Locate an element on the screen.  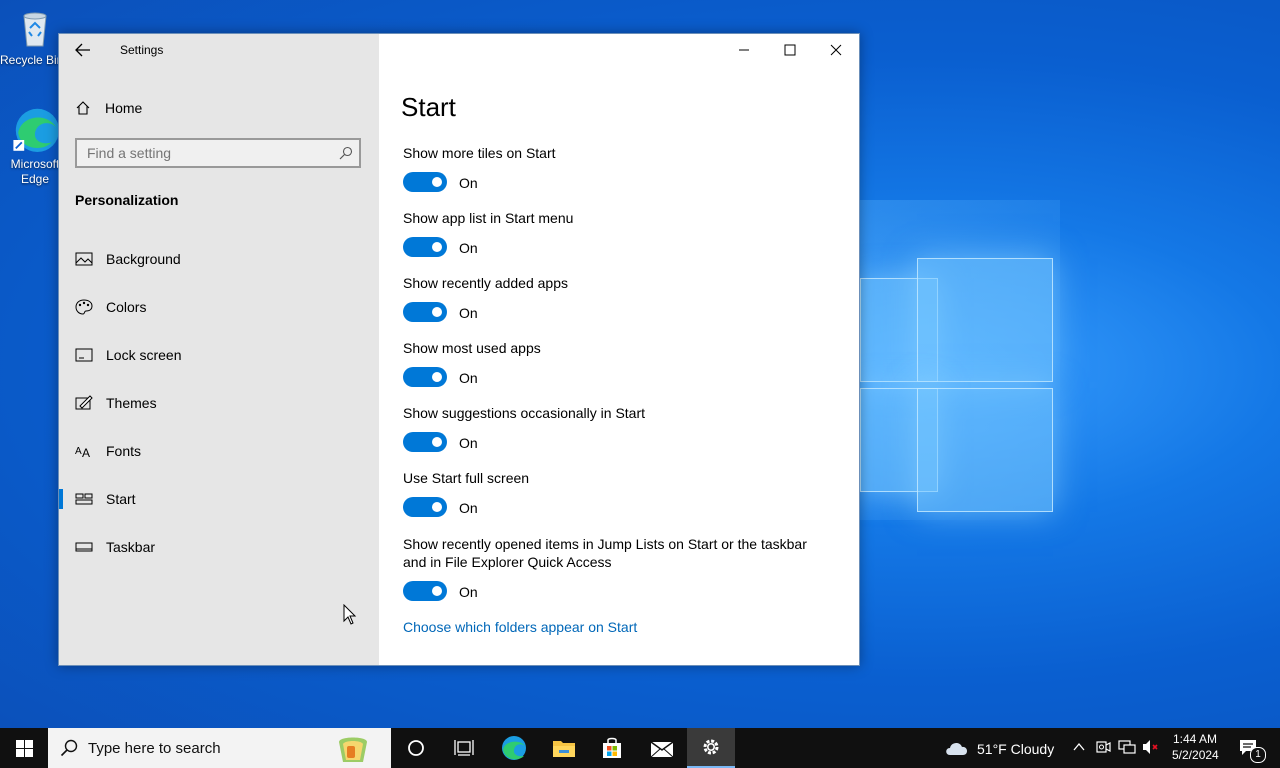
close-icon is located at coordinates (836, 50).